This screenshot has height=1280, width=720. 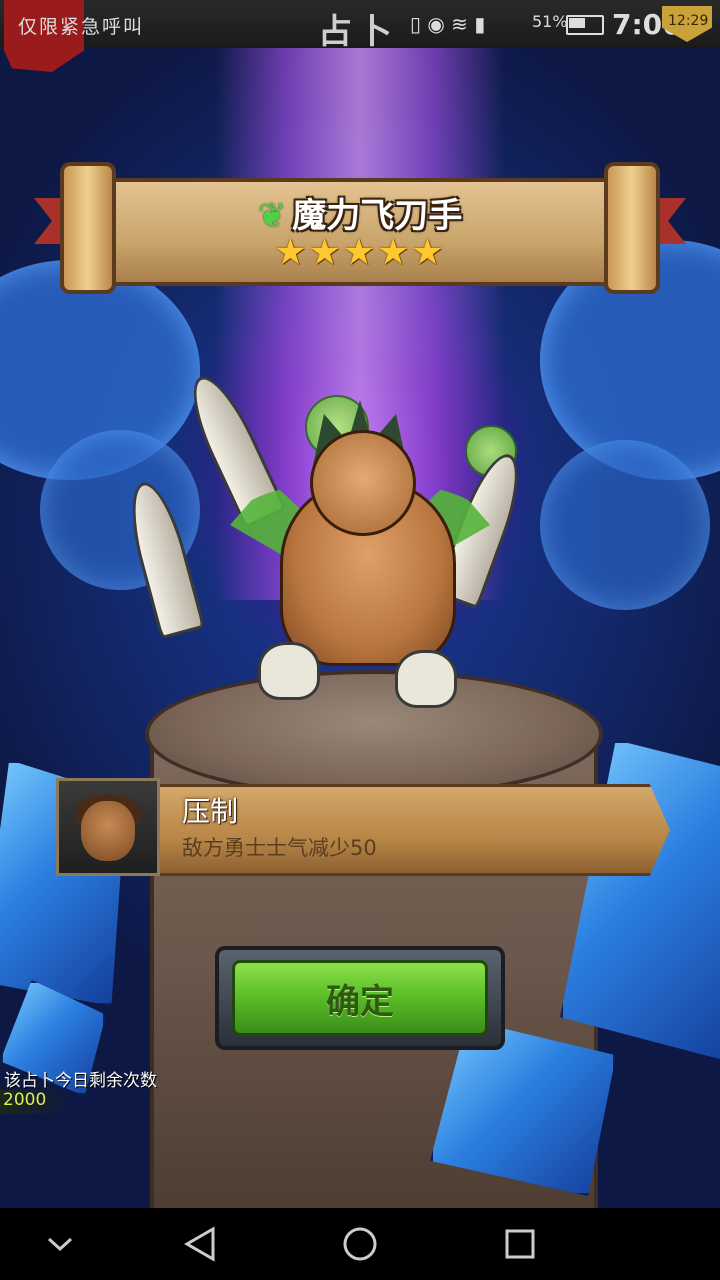 I want to click on confirm-button: 确定, so click(x=360, y=998).